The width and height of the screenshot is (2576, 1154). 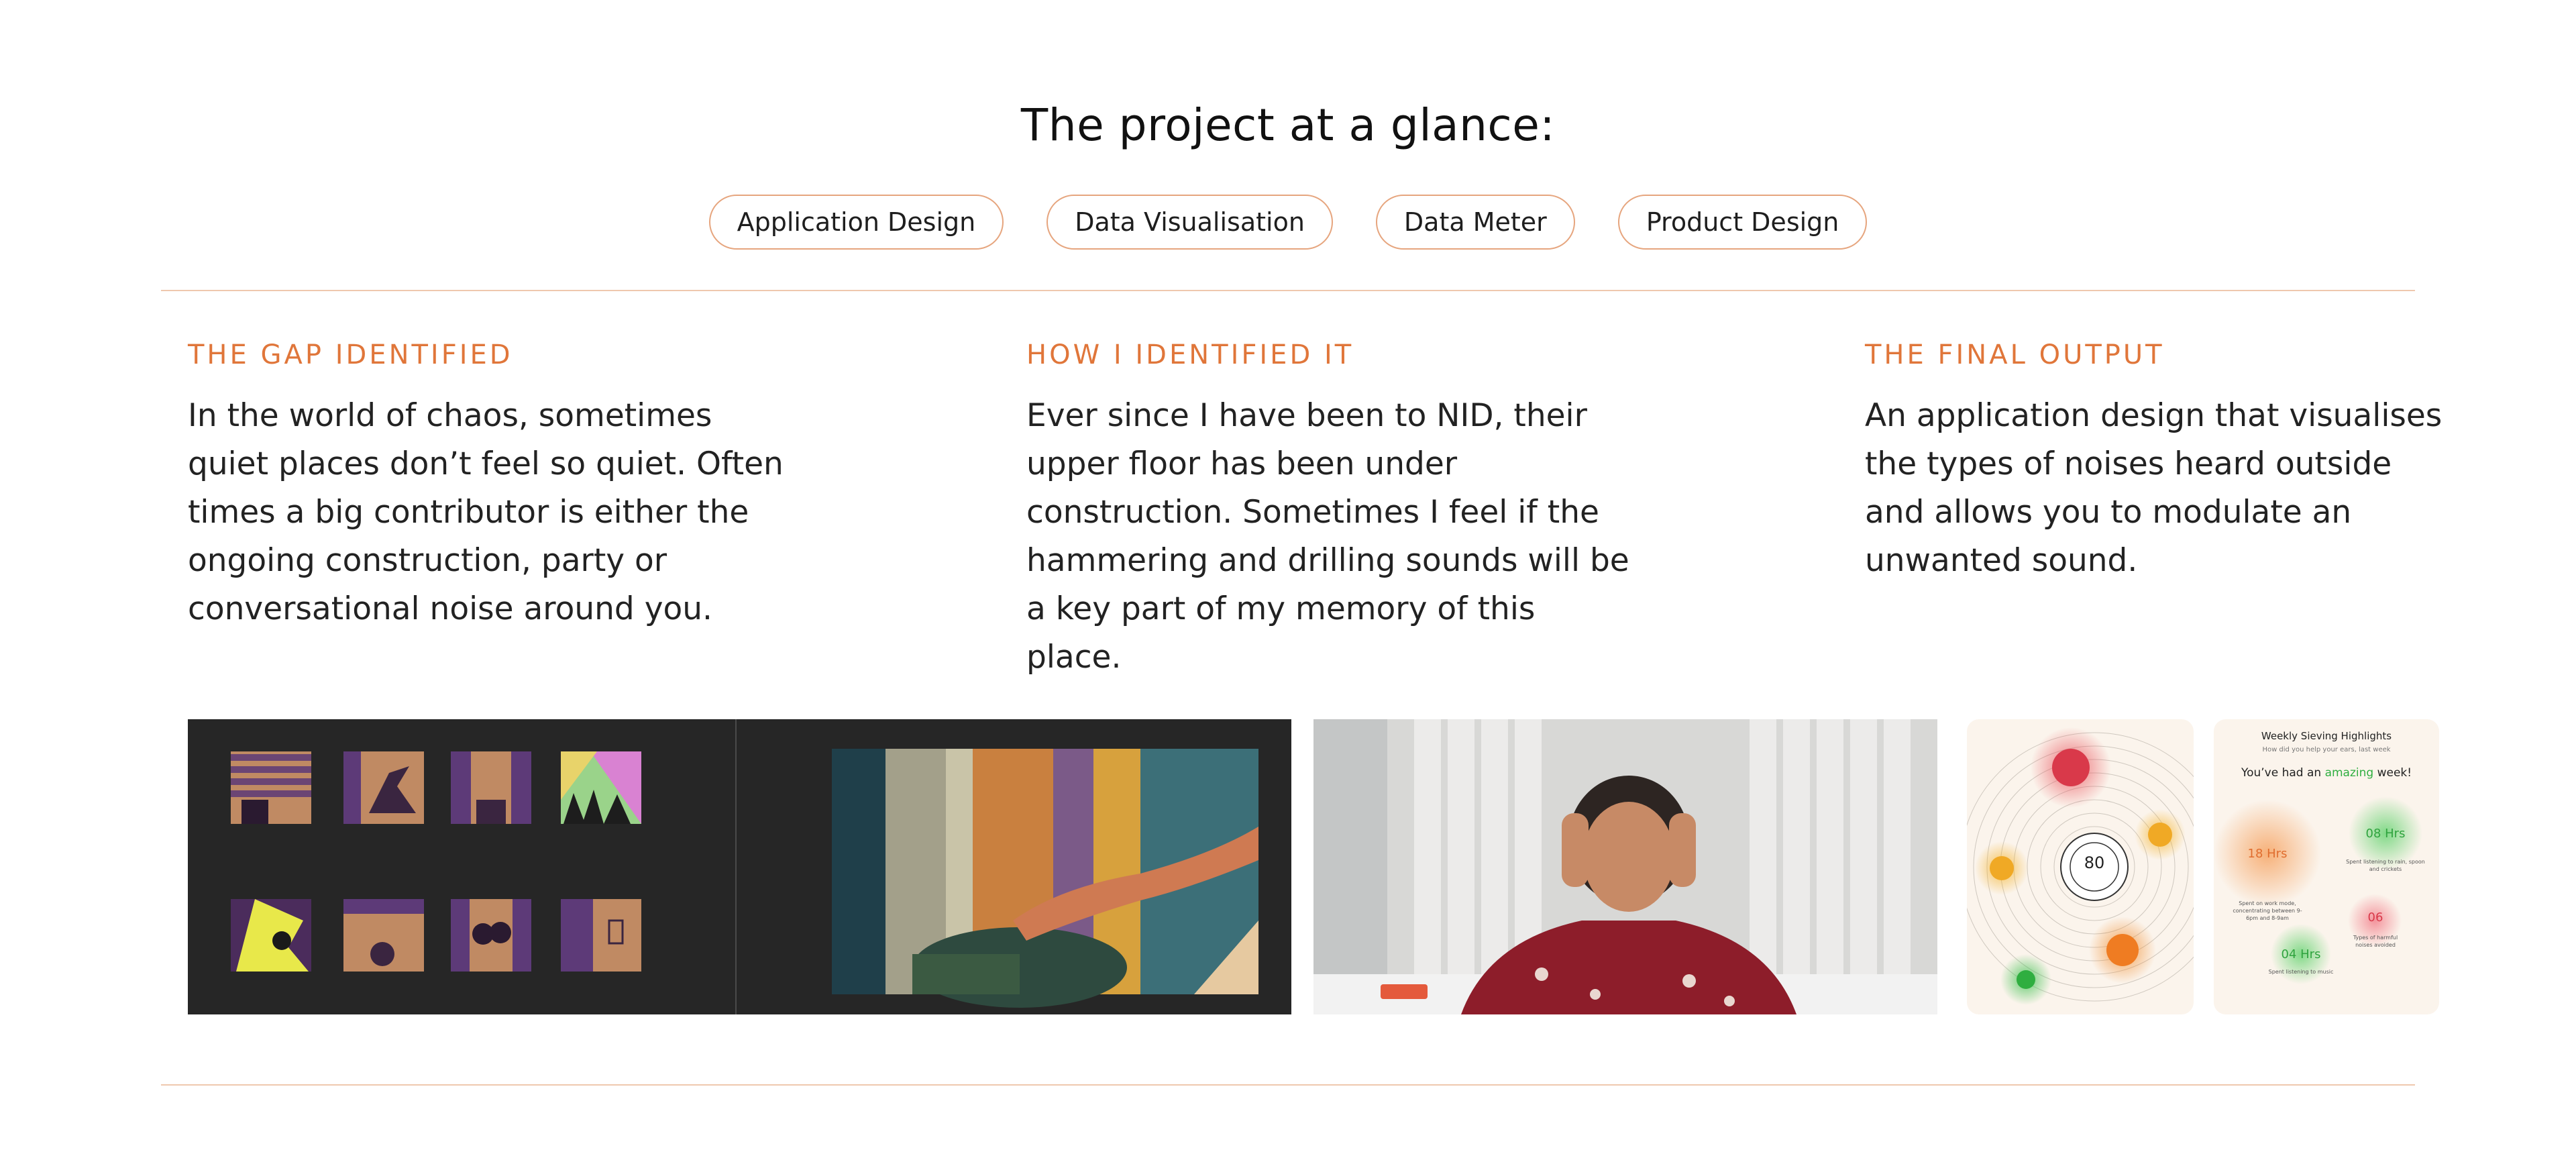 I want to click on headline-suffix: week!, so click(x=2392, y=773).